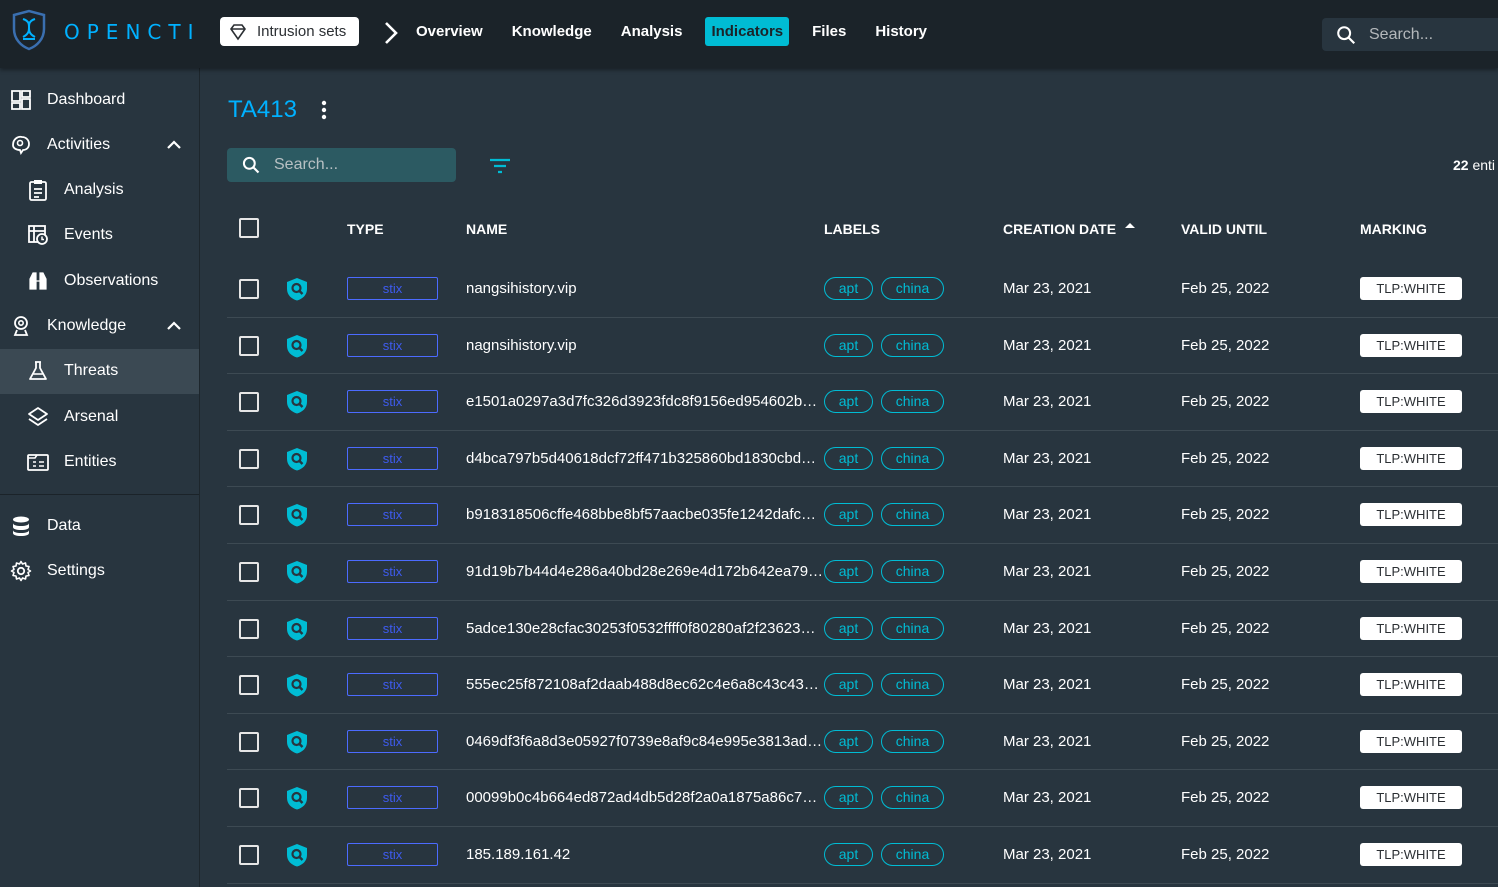  I want to click on sidebar-item-events: Events, so click(99, 235).